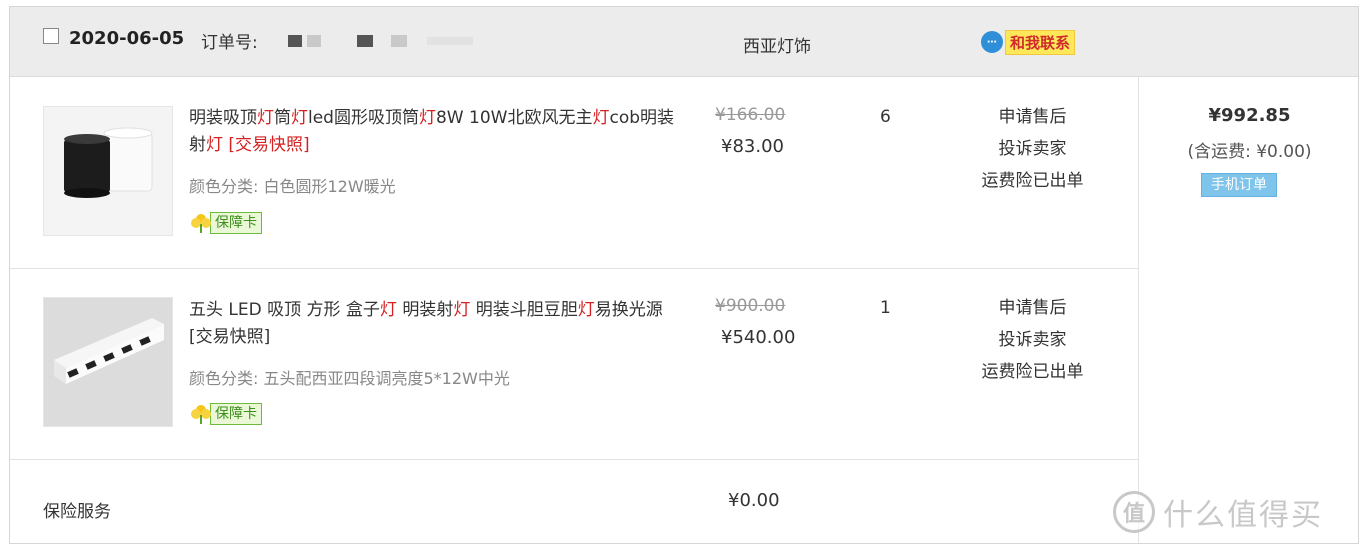 Image resolution: width=1360 pixels, height=550 pixels. I want to click on chat-bubble-icon: ⋯, so click(992, 42).